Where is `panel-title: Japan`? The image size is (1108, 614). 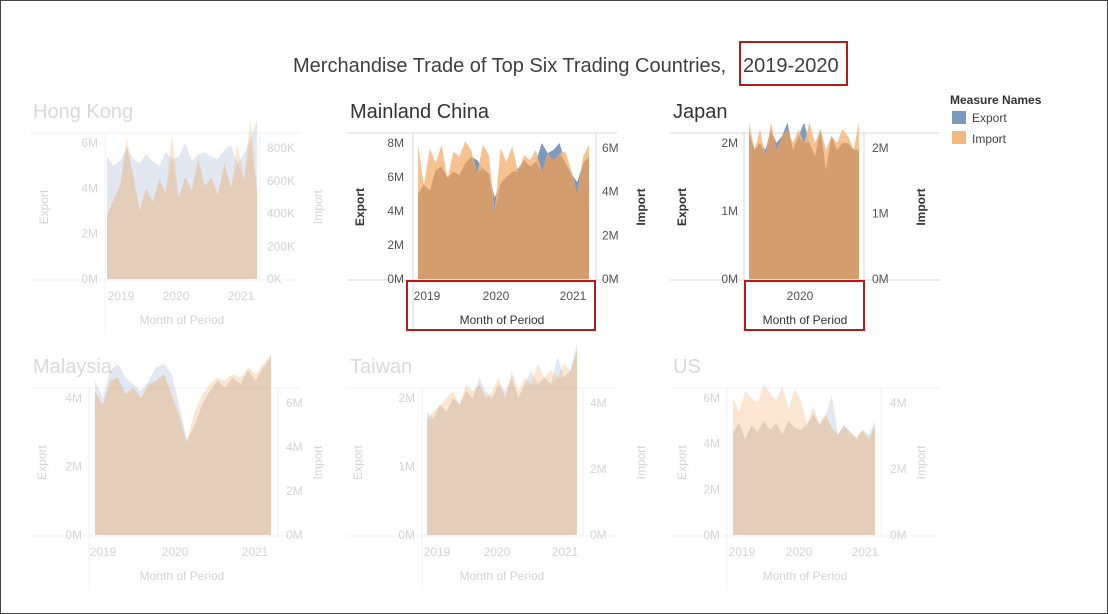
panel-title: Japan is located at coordinates (700, 112).